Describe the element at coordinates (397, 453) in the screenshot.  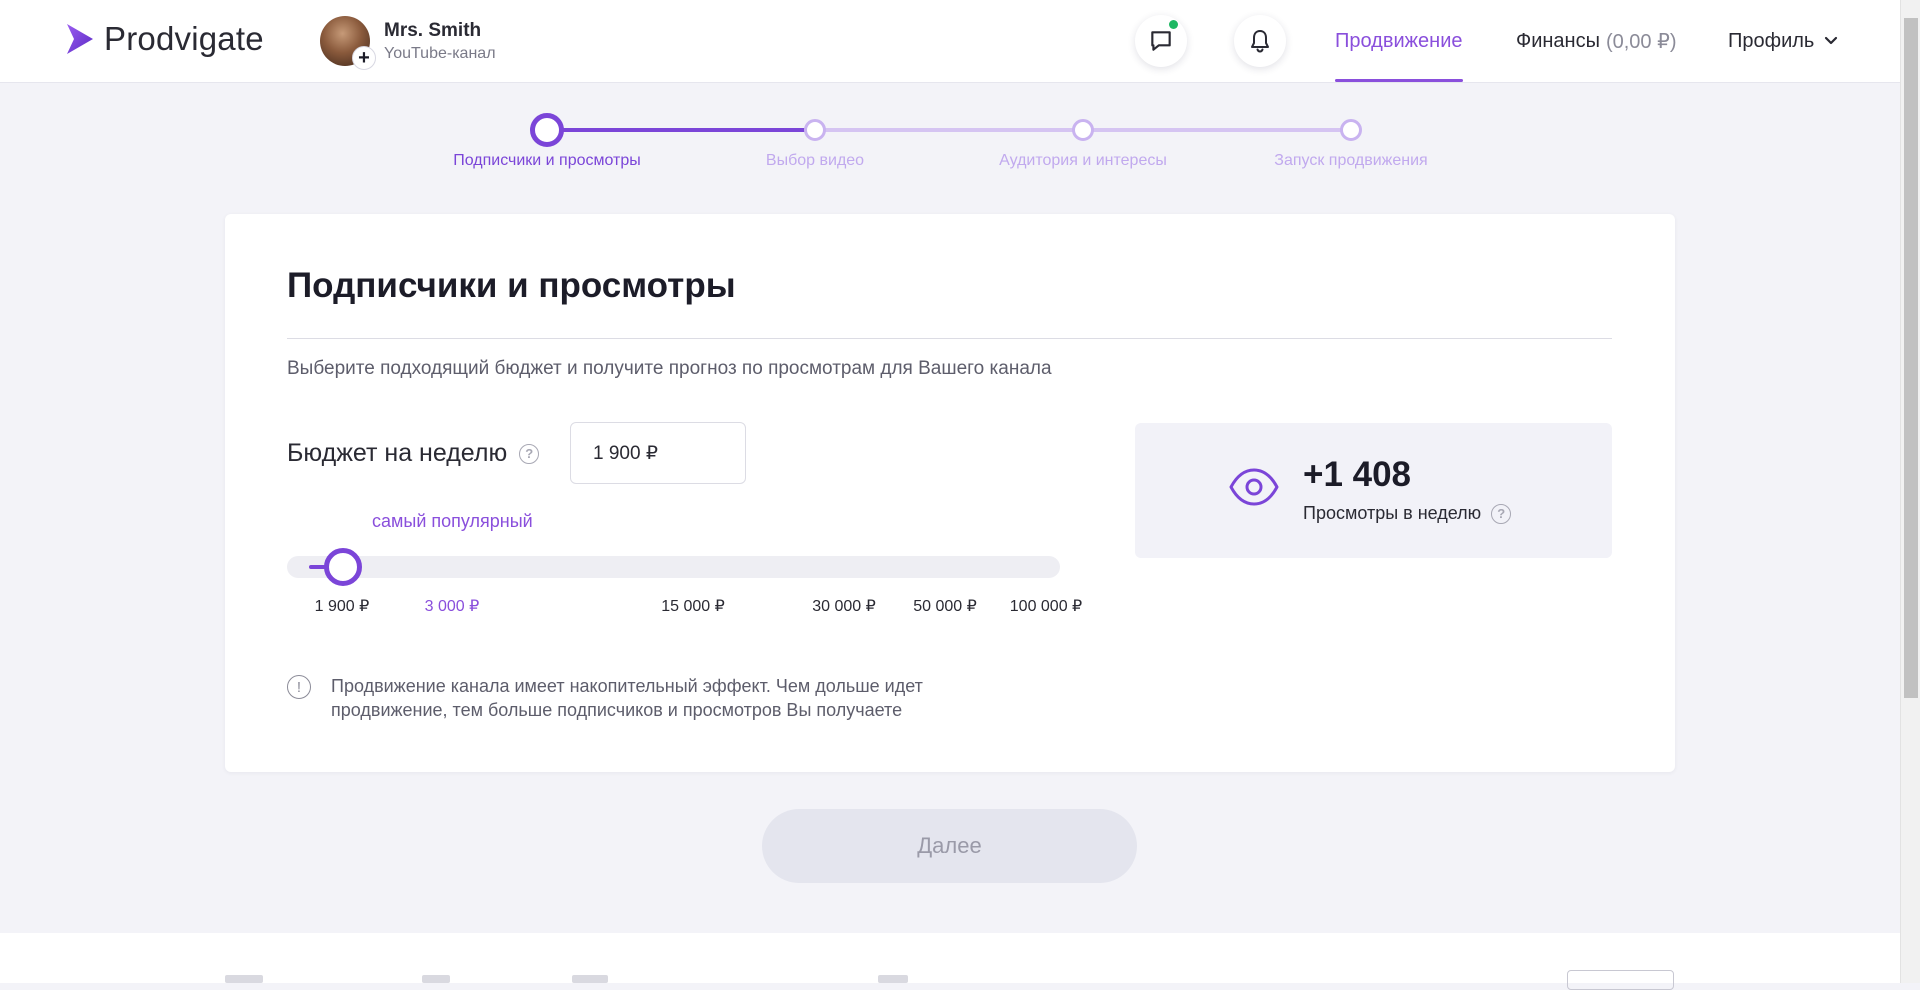
I see `budget-label: Бюджет на неделю` at that location.